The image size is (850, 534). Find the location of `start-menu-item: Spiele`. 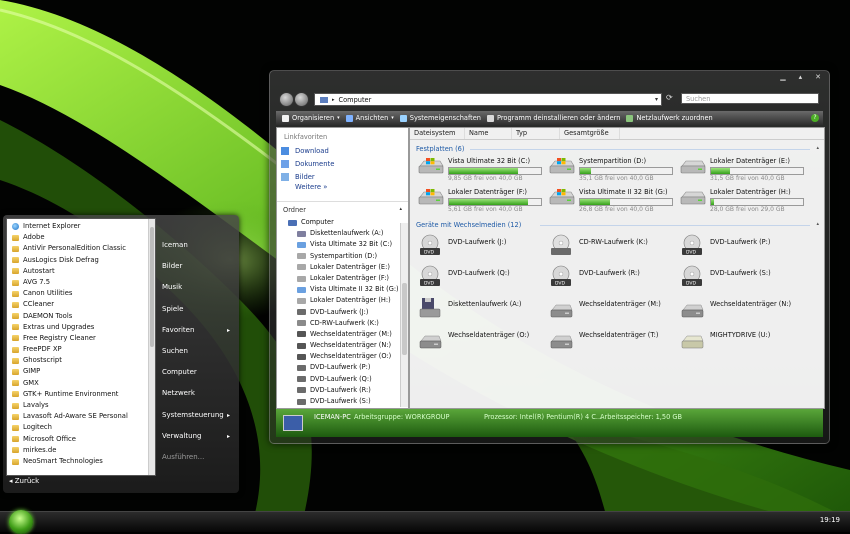

start-menu-item: Spiele is located at coordinates (197, 309).